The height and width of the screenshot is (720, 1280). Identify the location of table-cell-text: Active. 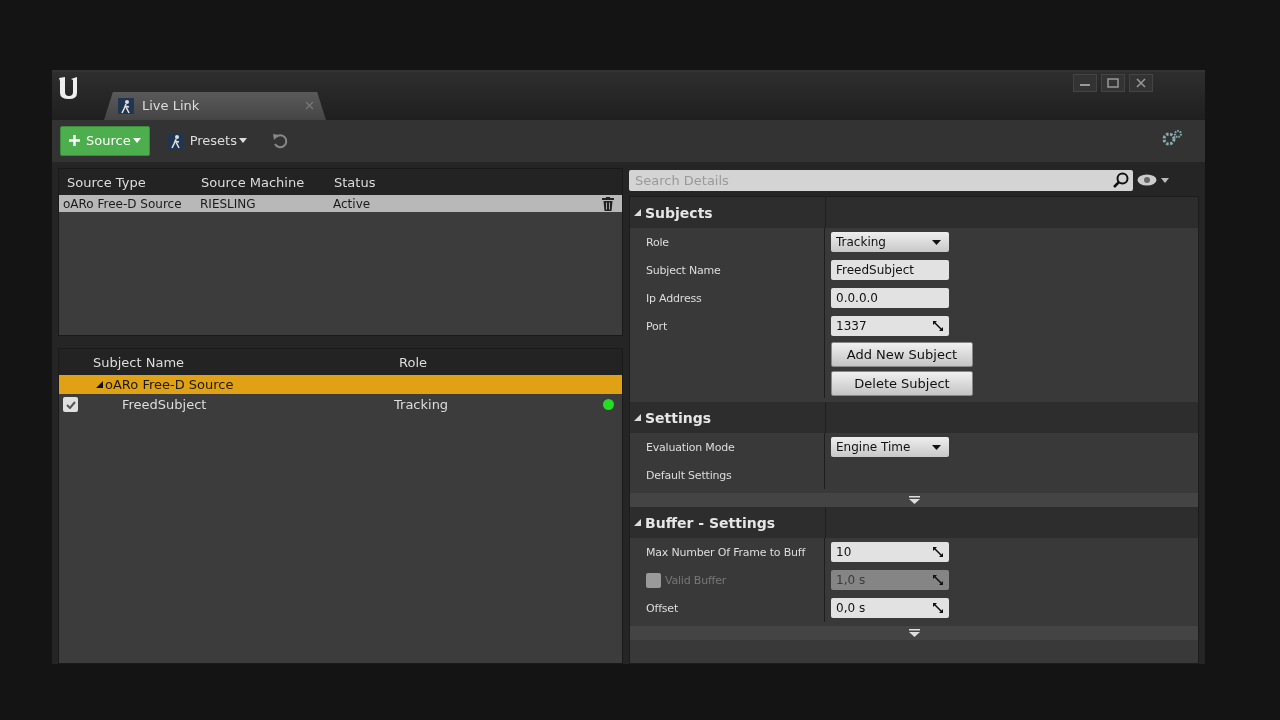
(352, 203).